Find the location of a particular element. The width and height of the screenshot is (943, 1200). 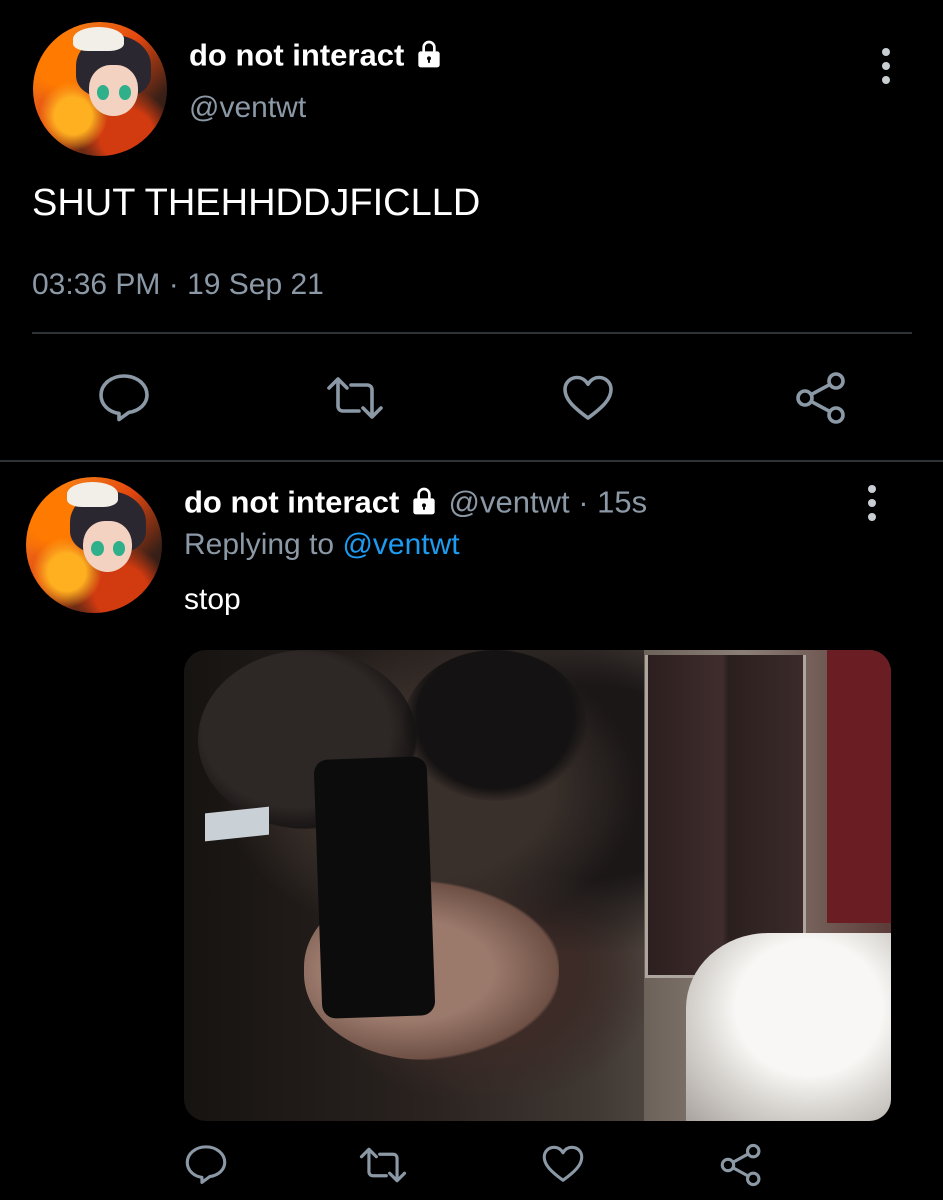

reply-header: do not interact @ventwt · 15s is located at coordinates (415, 504).